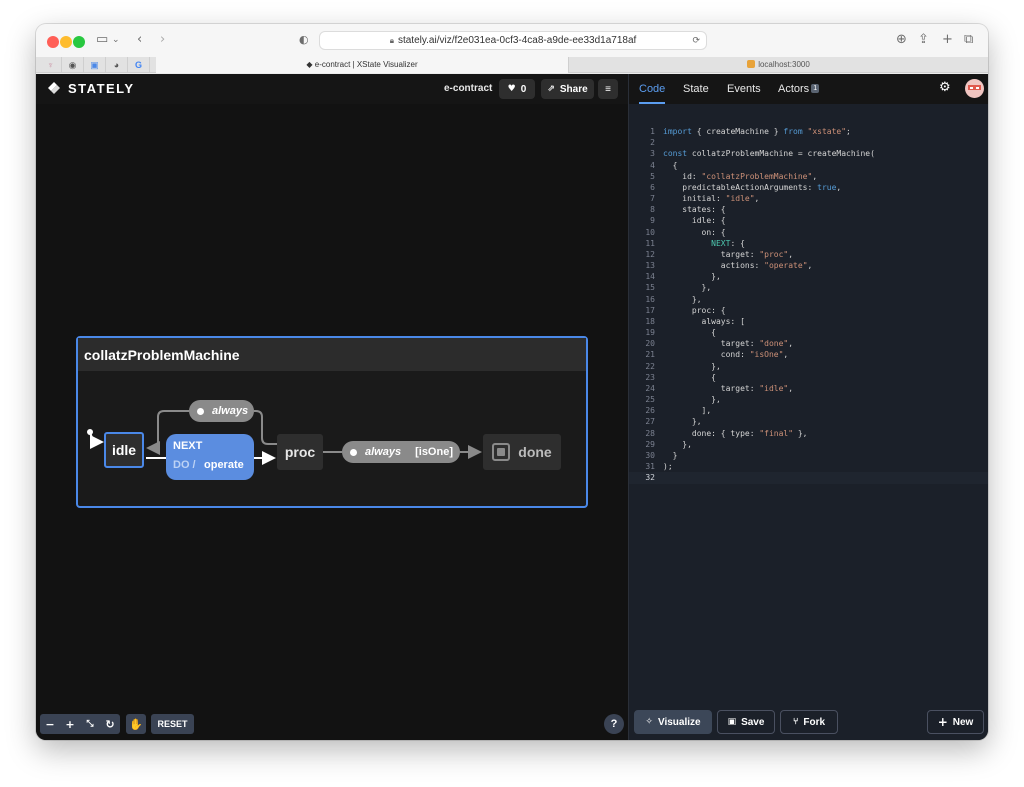  I want to click on sidebar-toggle-icon: ▭, so click(102, 40).